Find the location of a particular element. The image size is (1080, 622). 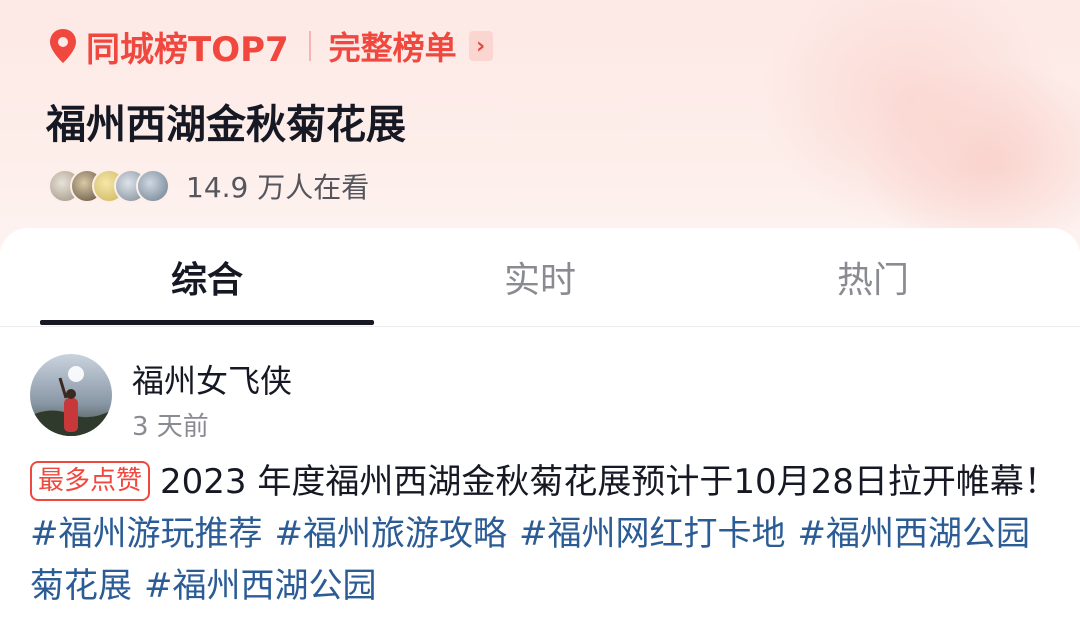

post-content: 2023 年度福州西湖金秋菊花展预计于10月28日拉开帷幕！ is located at coordinates (609, 482).